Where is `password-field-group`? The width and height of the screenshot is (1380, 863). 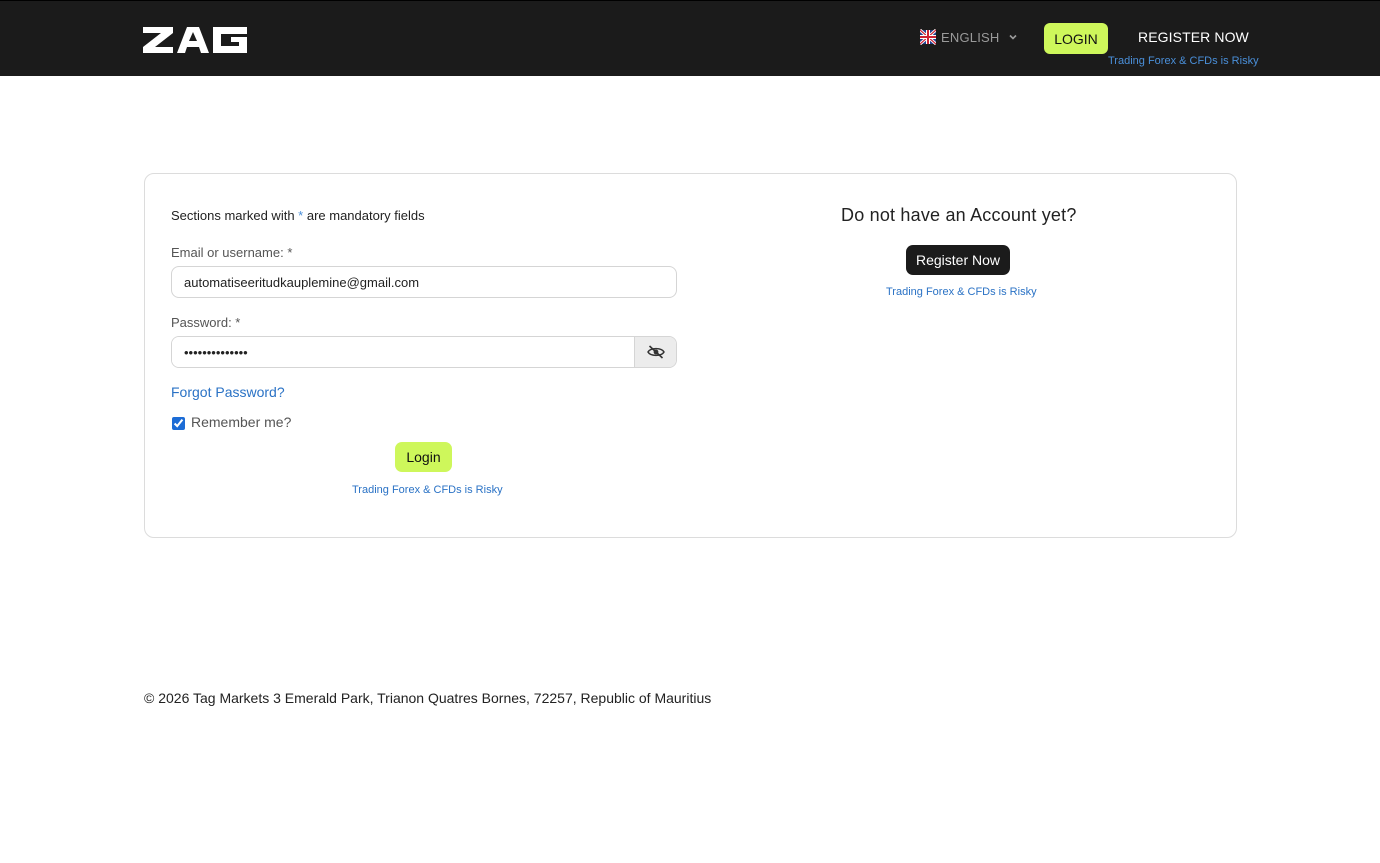
password-field-group is located at coordinates (424, 352).